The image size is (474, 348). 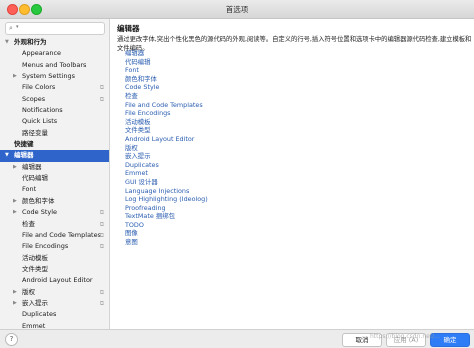 I want to click on subpage-link: 意图, so click(x=166, y=242).